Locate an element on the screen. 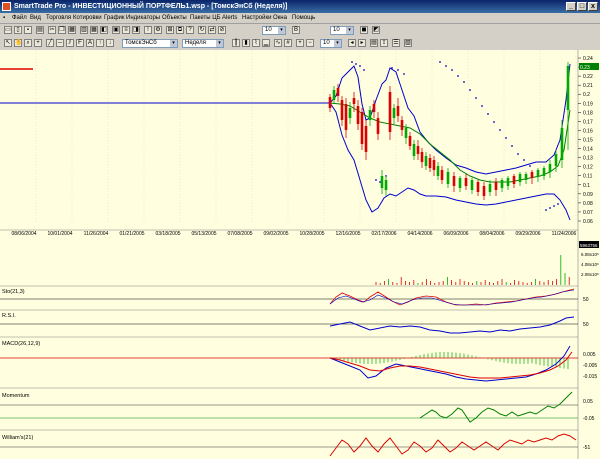 Image resolution: width=600 pixels, height=459 pixels. pointer-icon: ↖ is located at coordinates (8, 43).